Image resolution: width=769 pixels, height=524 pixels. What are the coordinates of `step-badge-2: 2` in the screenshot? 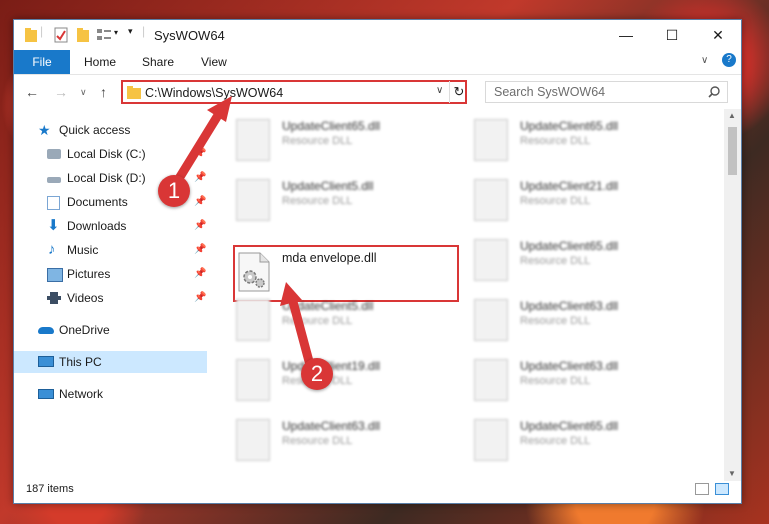 It's located at (317, 374).